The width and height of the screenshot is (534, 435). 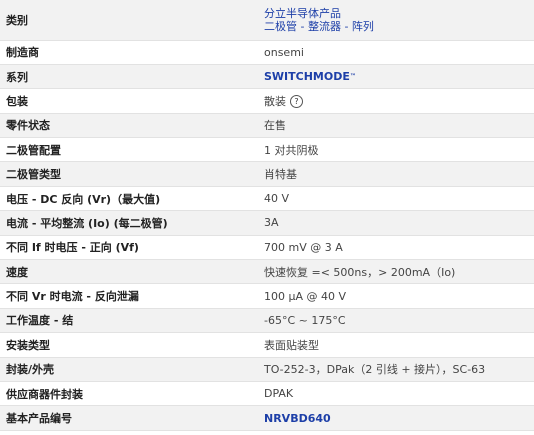 What do you see at coordinates (395, 418) in the screenshot?
I see `attr-value: NRVBD640` at bounding box center [395, 418].